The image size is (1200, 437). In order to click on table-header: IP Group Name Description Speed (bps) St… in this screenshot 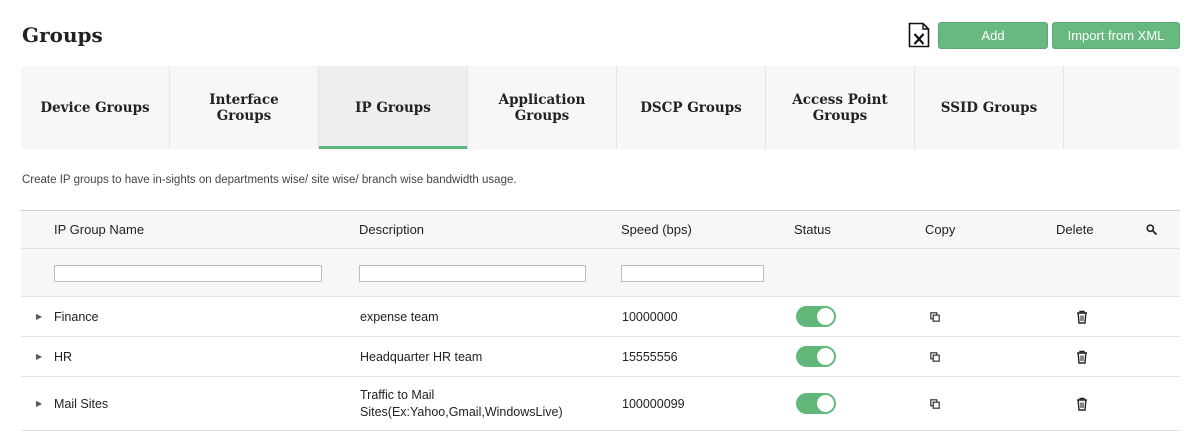, I will do `click(600, 230)`.